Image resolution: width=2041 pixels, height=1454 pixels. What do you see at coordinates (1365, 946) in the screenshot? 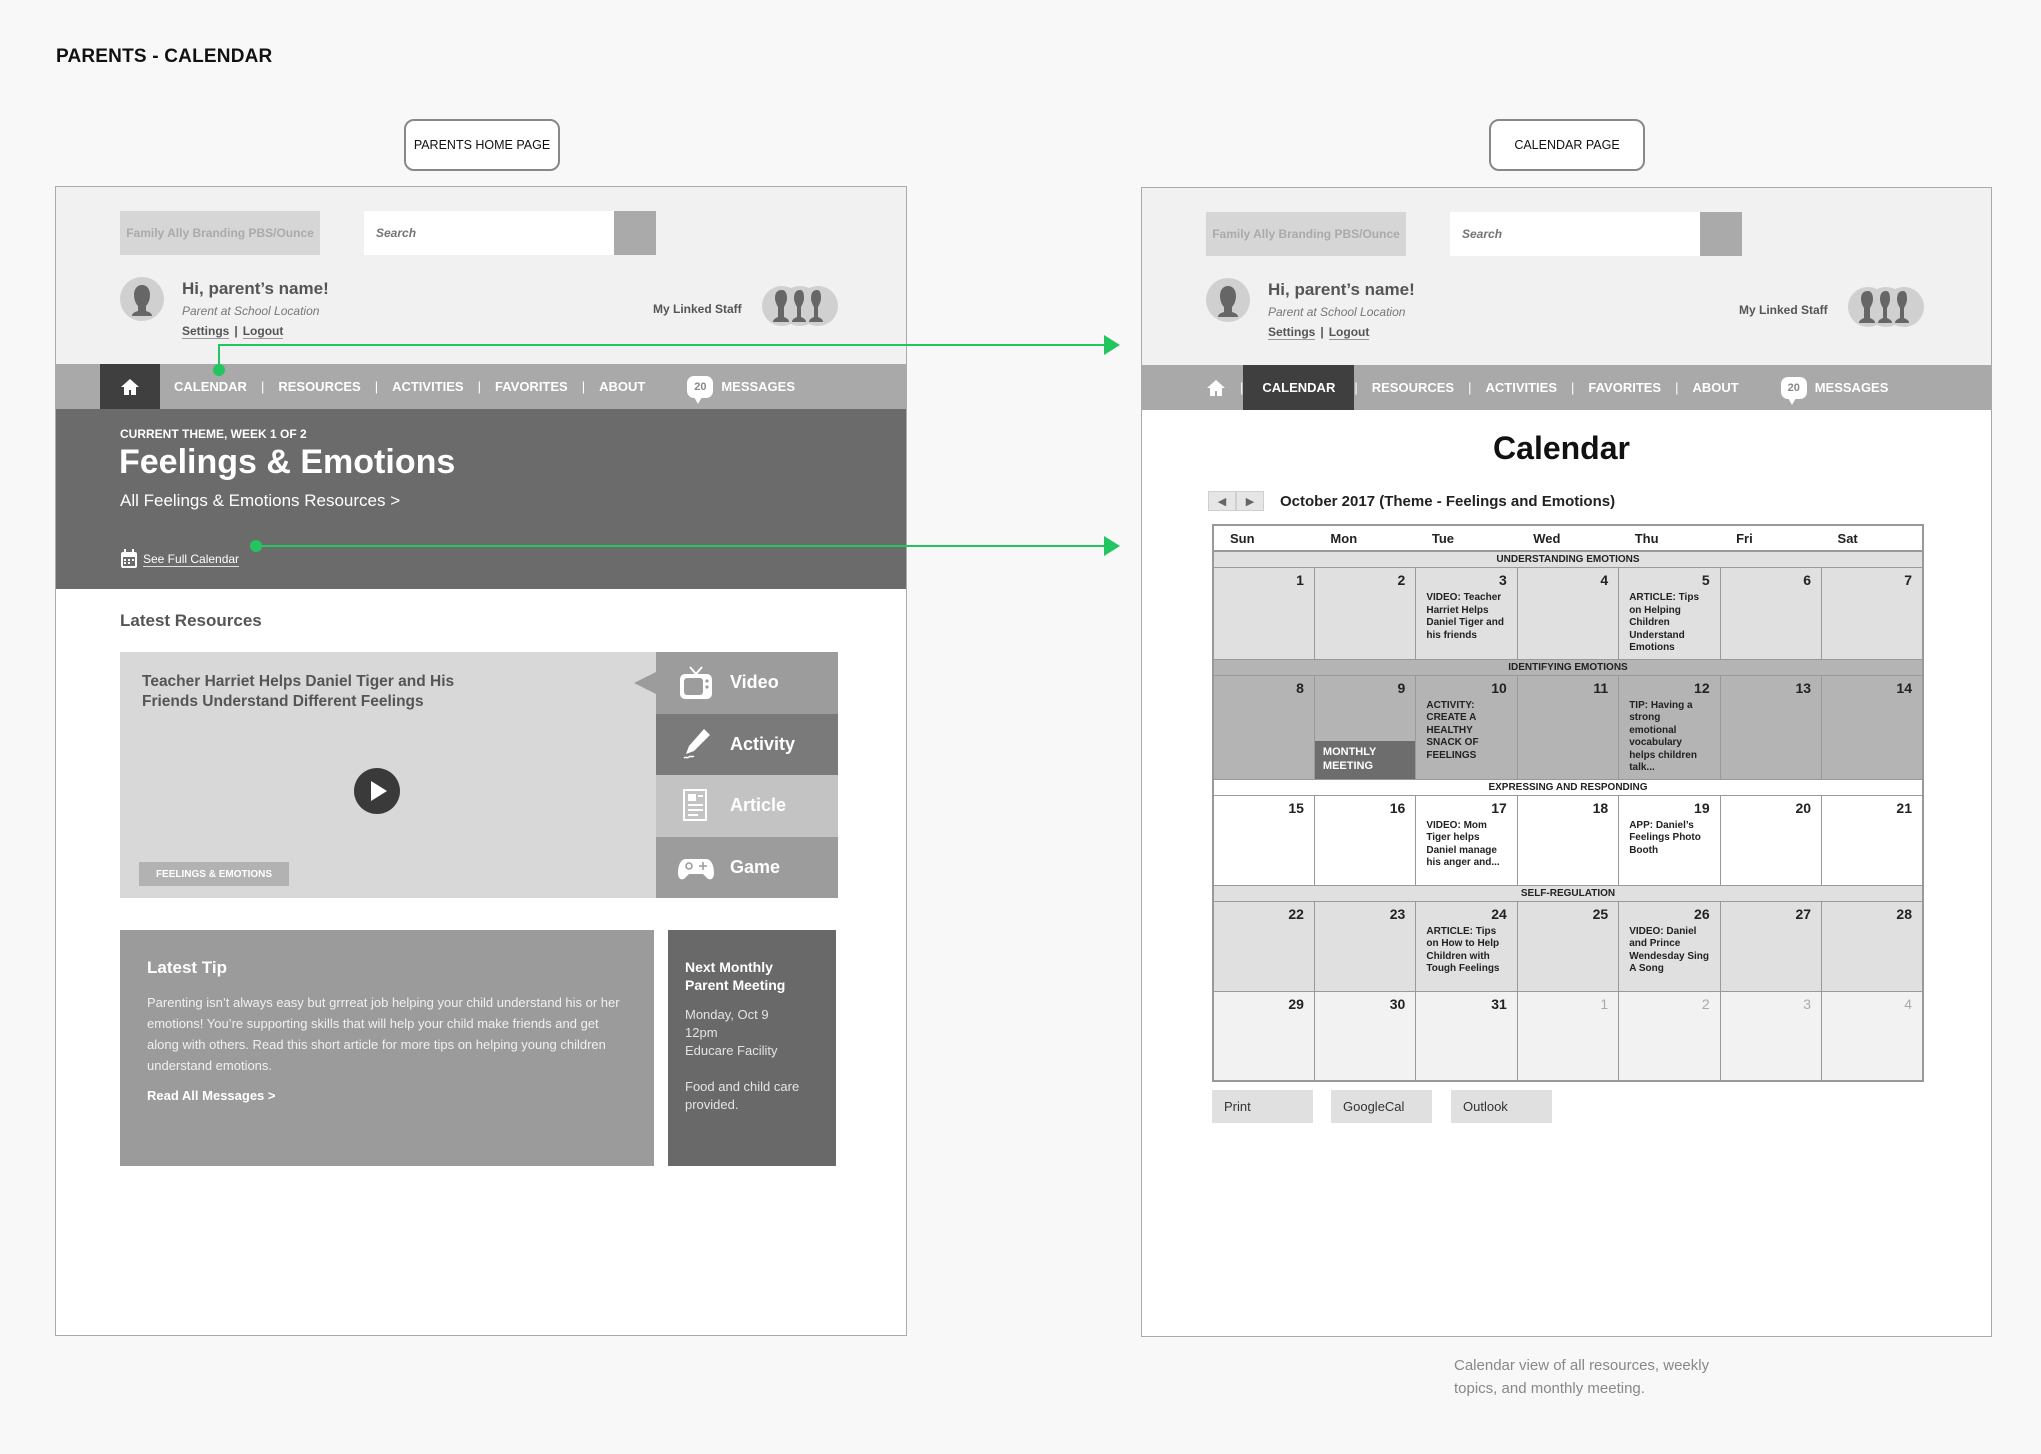
I see `day-cell: 23` at bounding box center [1365, 946].